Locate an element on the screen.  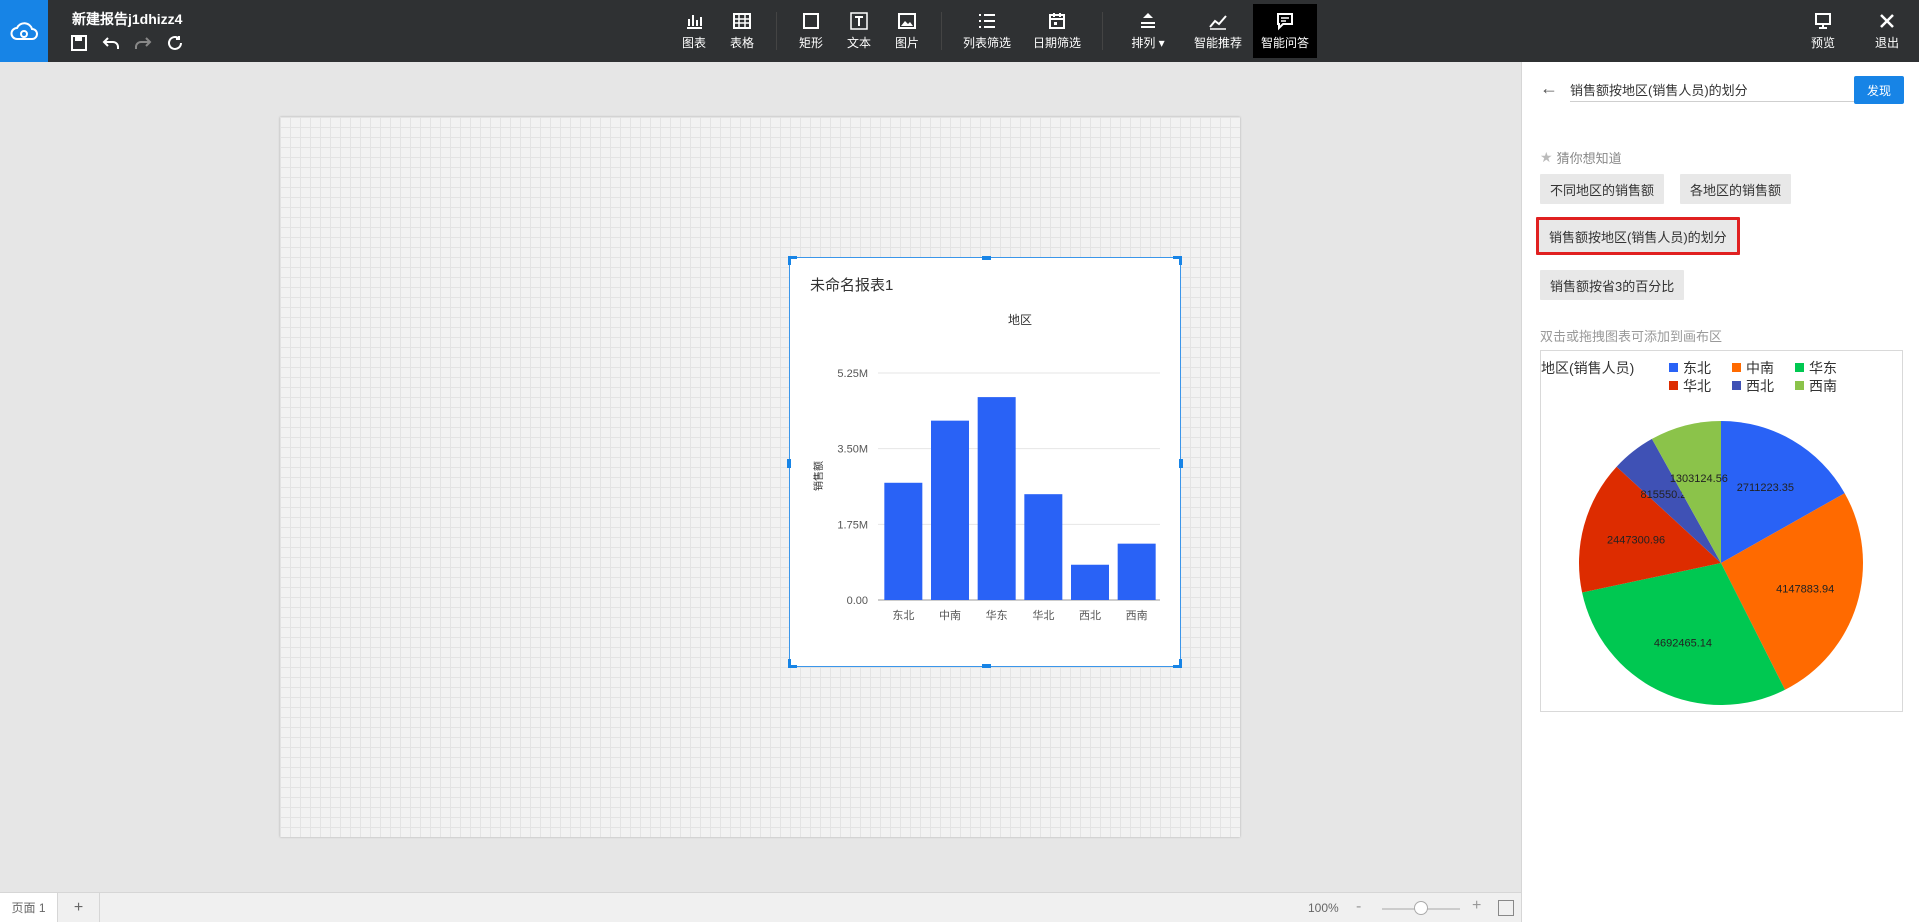
page-tab: 页面 1 is located at coordinates (29, 907).